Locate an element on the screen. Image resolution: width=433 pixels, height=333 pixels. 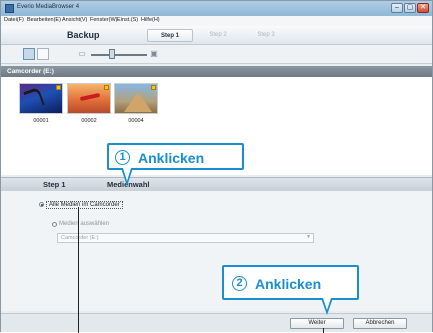
callout-2: 2 Anklicken is located at coordinates (290, 282).